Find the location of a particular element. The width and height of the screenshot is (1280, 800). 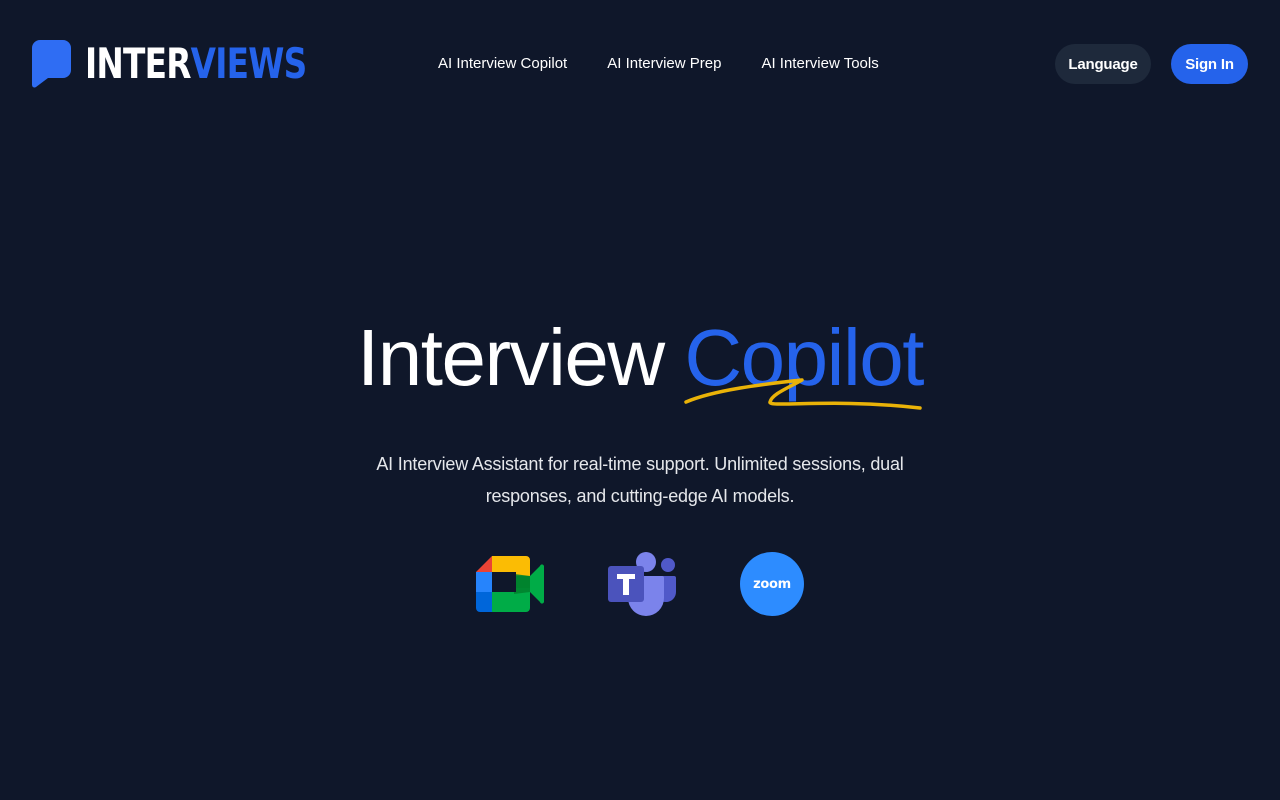

logo-link: INTERVIEWS is located at coordinates (200, 64).